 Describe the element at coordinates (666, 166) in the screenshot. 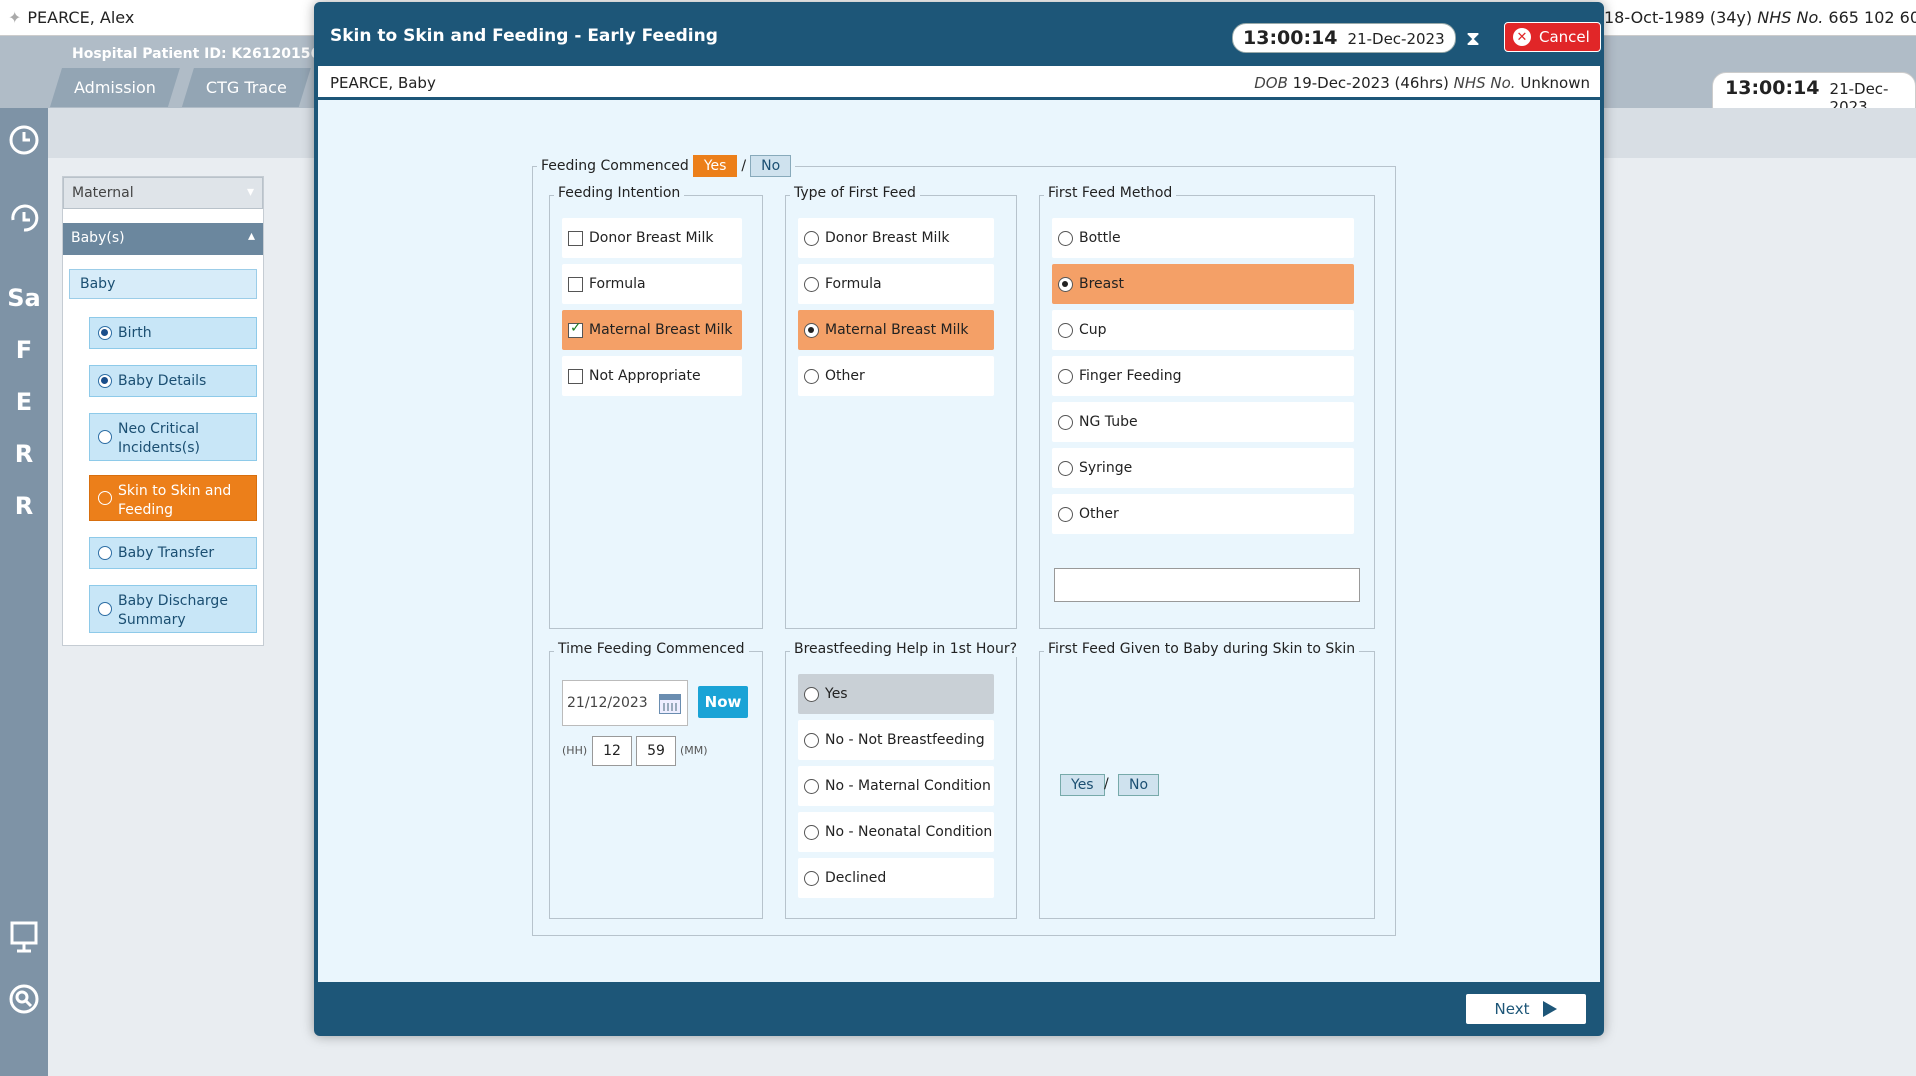

I see `feeding-commenced-toggle: Feeding Commenced Yes / No` at that location.